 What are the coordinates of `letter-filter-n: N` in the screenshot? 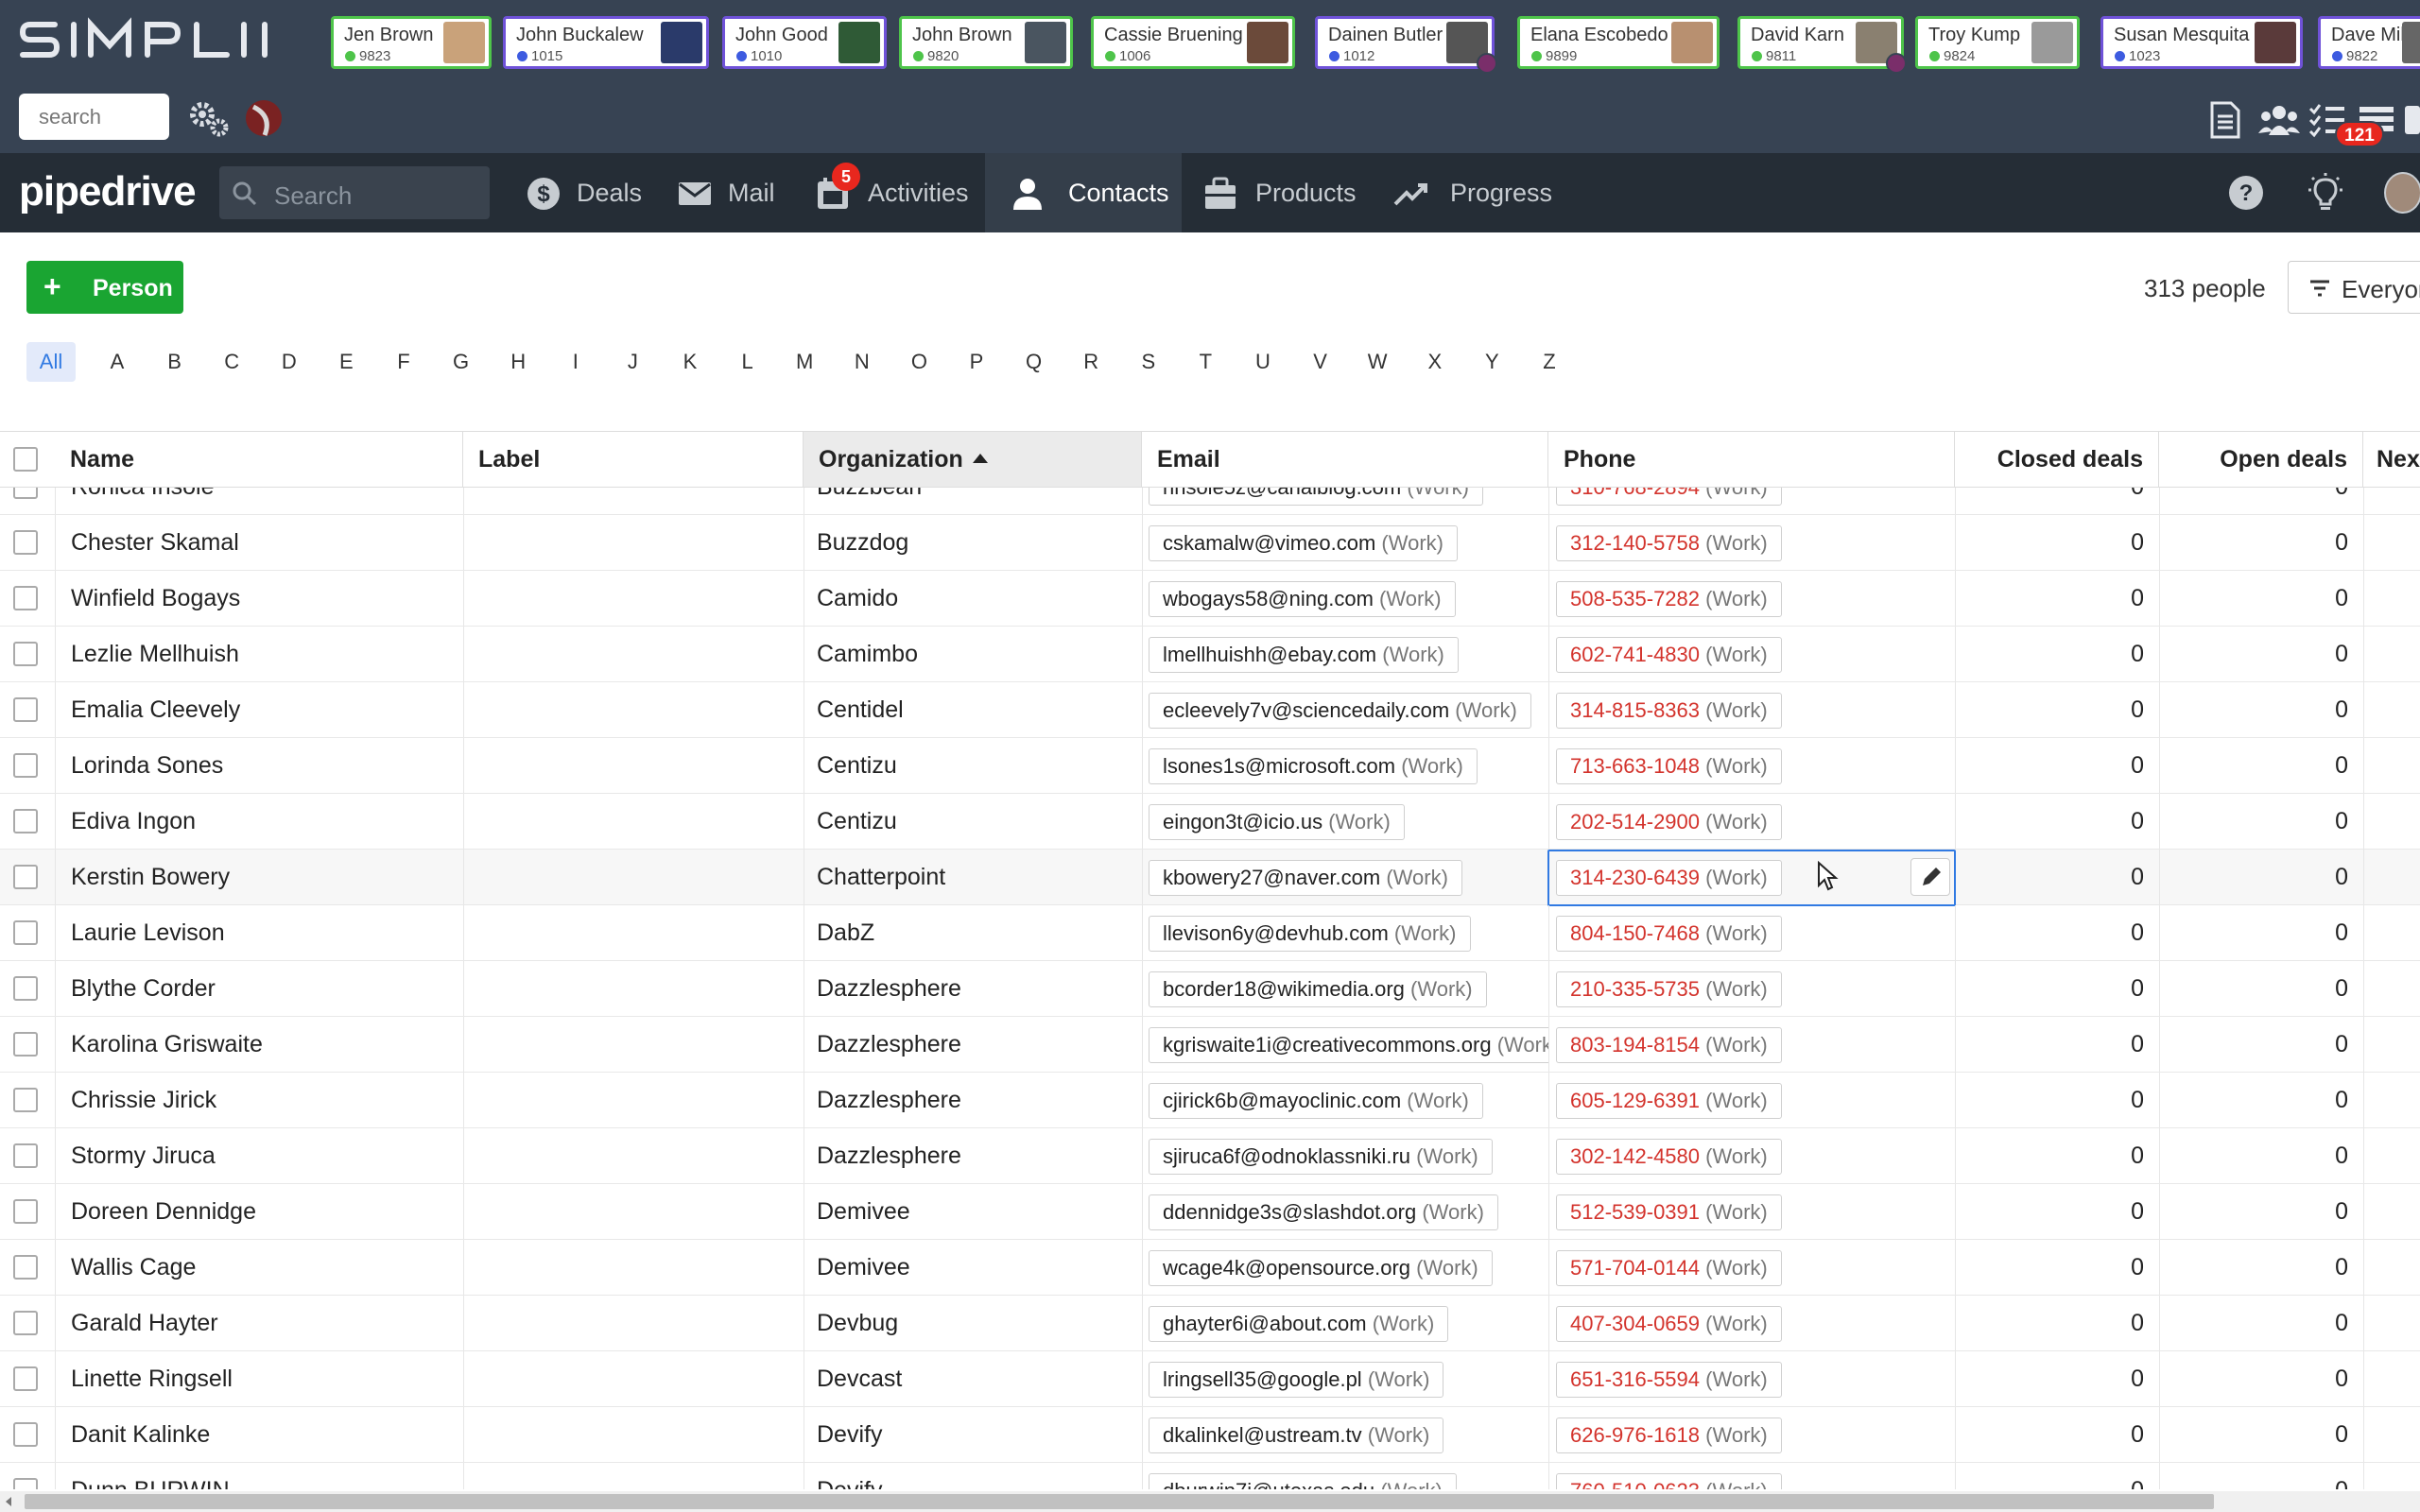 It's located at (862, 362).